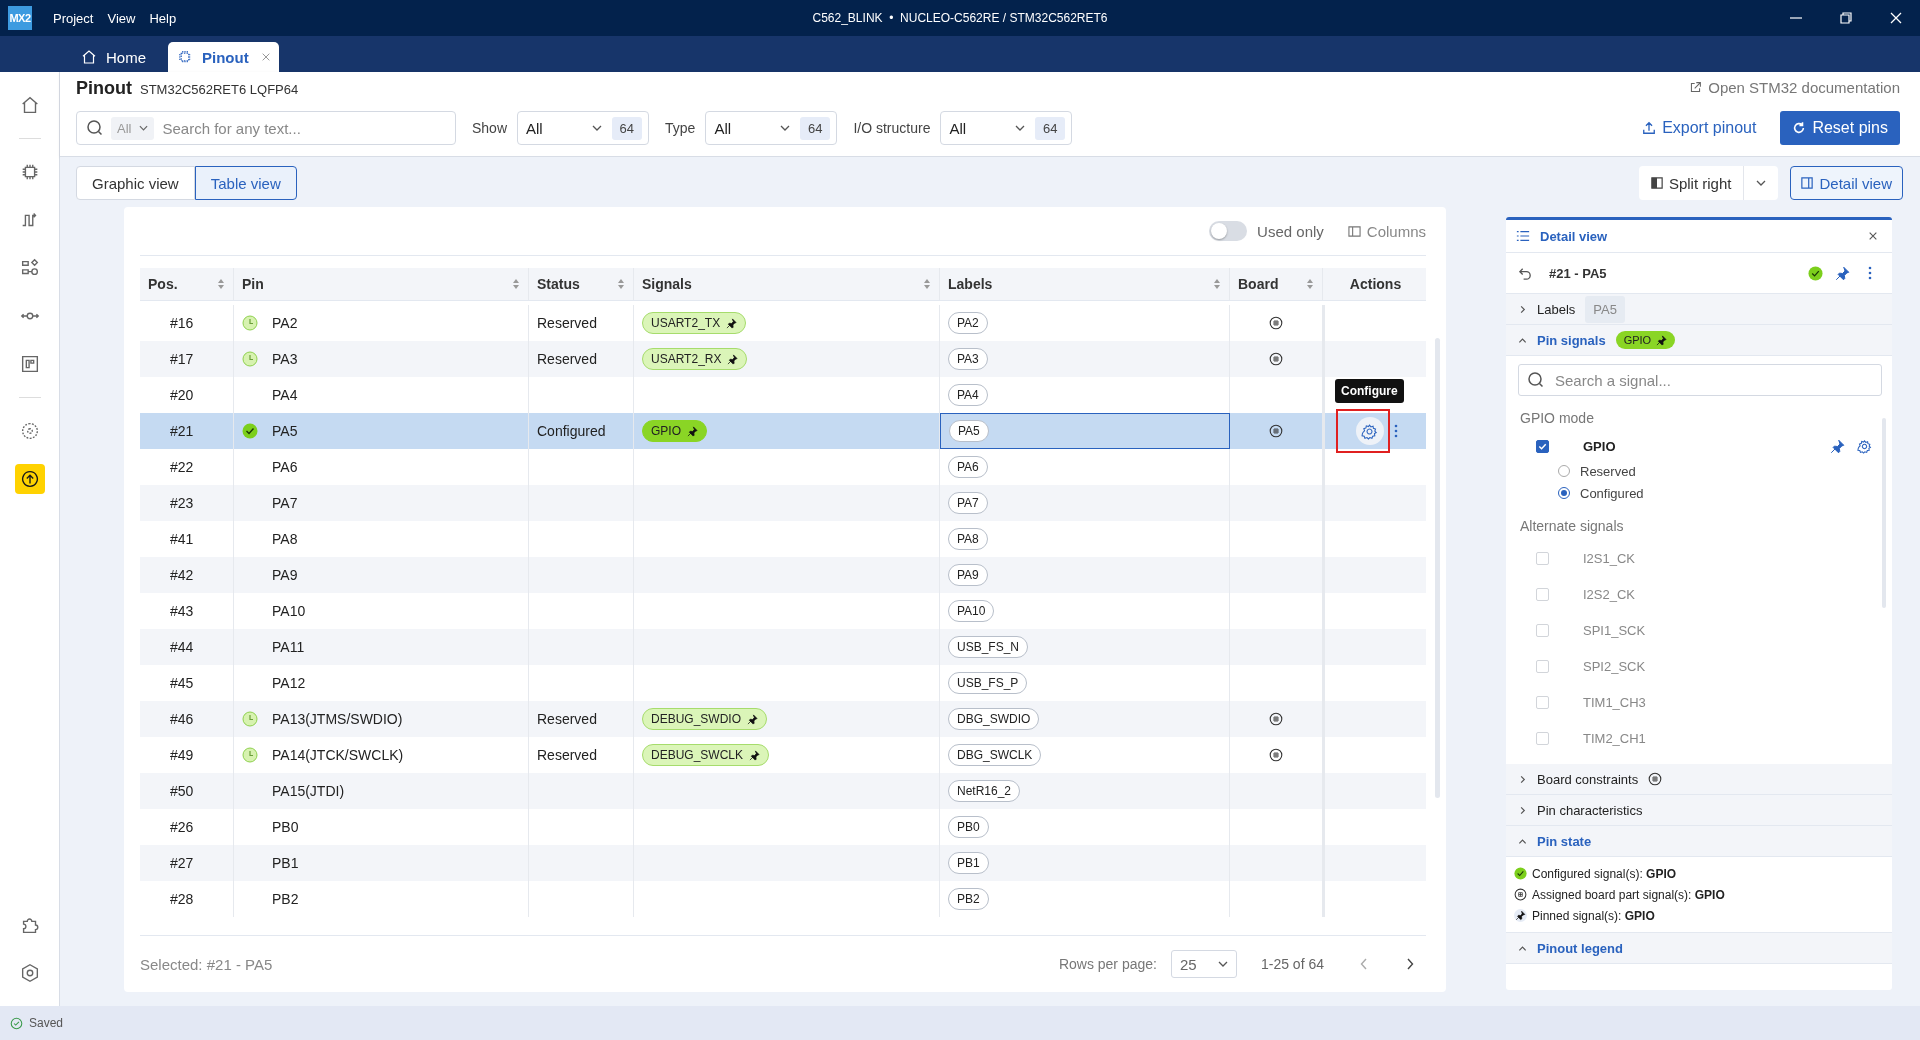 This screenshot has width=1920, height=1040. Describe the element at coordinates (1258, 284) in the screenshot. I see `column-header: Board` at that location.